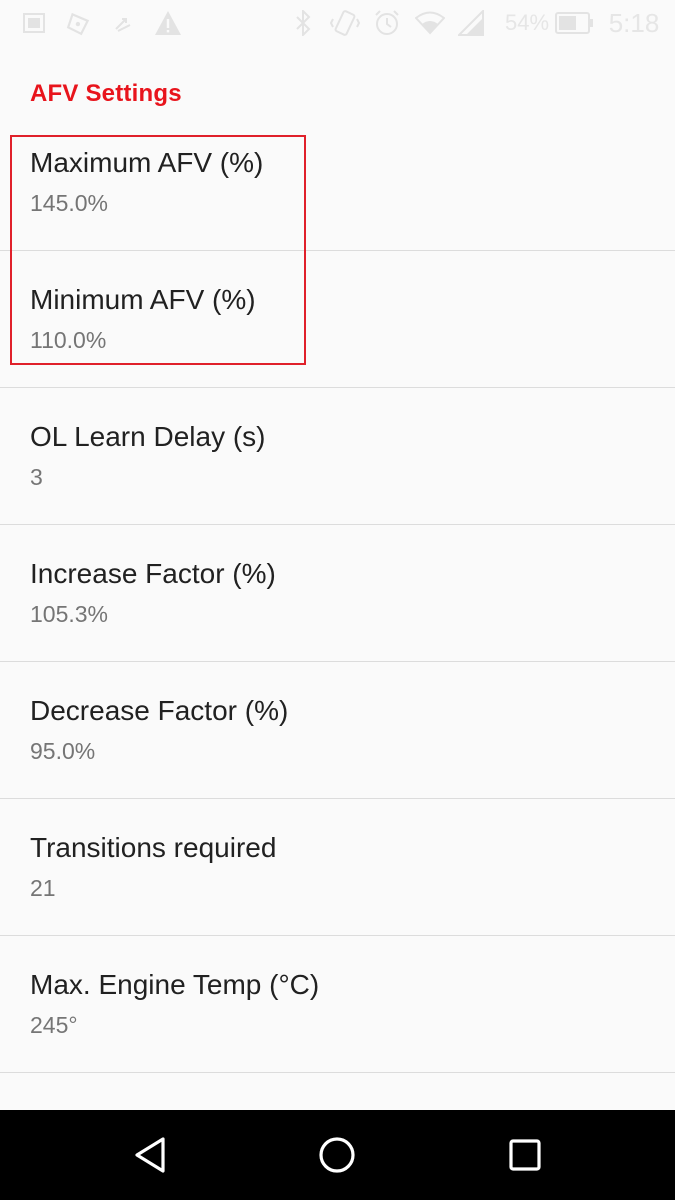 The height and width of the screenshot is (1200, 675). I want to click on status-bar: 54% 5:18, so click(337, 24).